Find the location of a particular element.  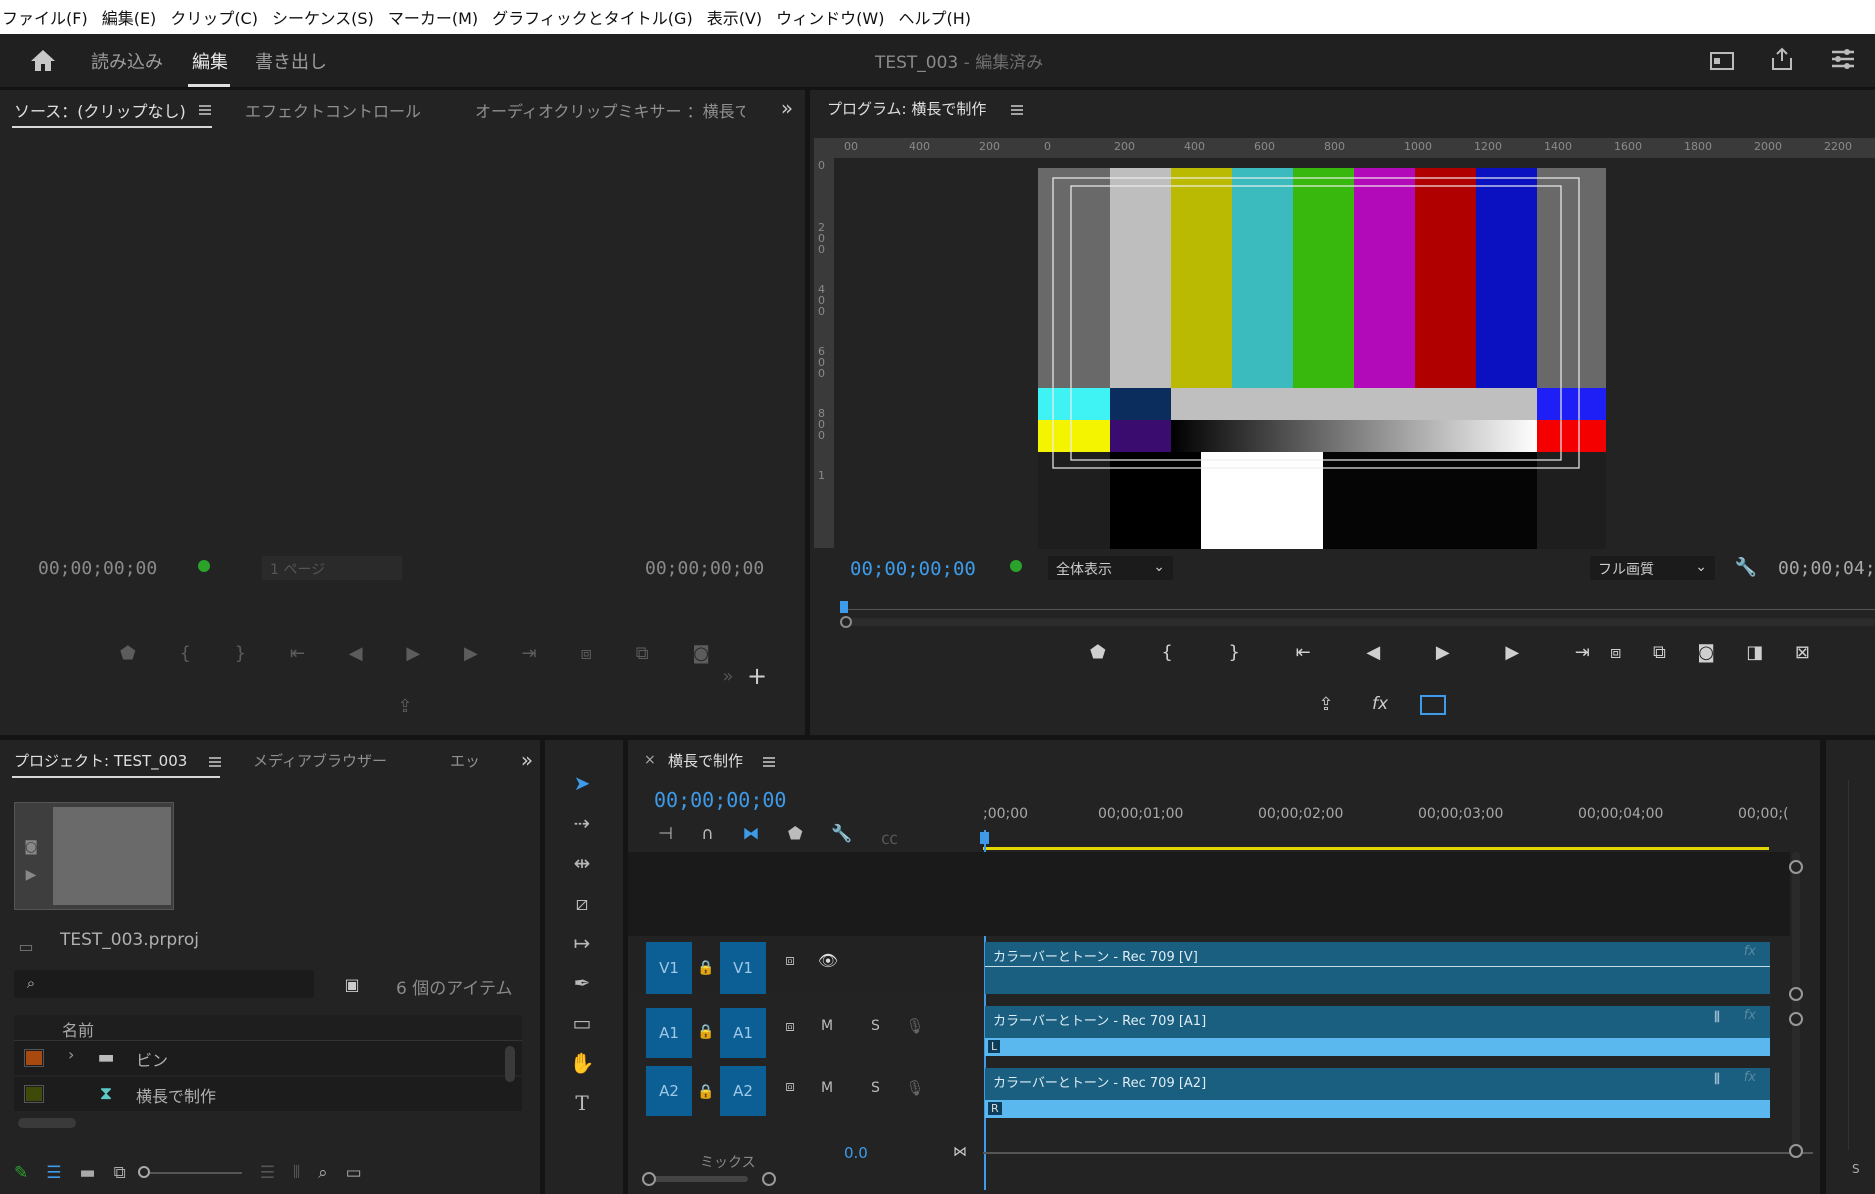

zoom-dropdown: 全体表示 ⌄ is located at coordinates (1110, 568).